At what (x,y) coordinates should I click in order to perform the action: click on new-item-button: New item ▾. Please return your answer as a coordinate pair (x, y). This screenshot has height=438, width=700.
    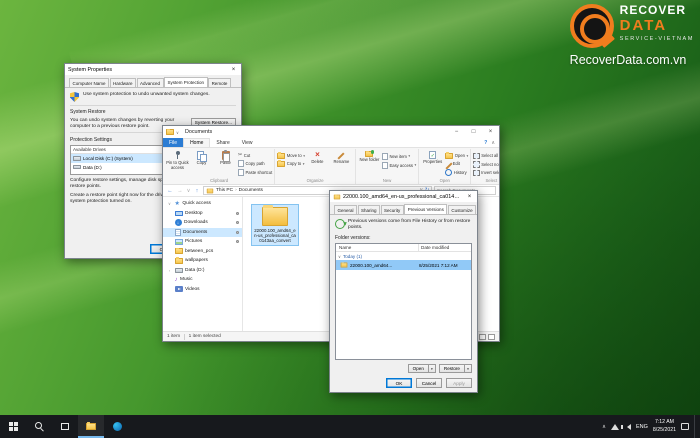
    Looking at the image, I should click on (398, 156).